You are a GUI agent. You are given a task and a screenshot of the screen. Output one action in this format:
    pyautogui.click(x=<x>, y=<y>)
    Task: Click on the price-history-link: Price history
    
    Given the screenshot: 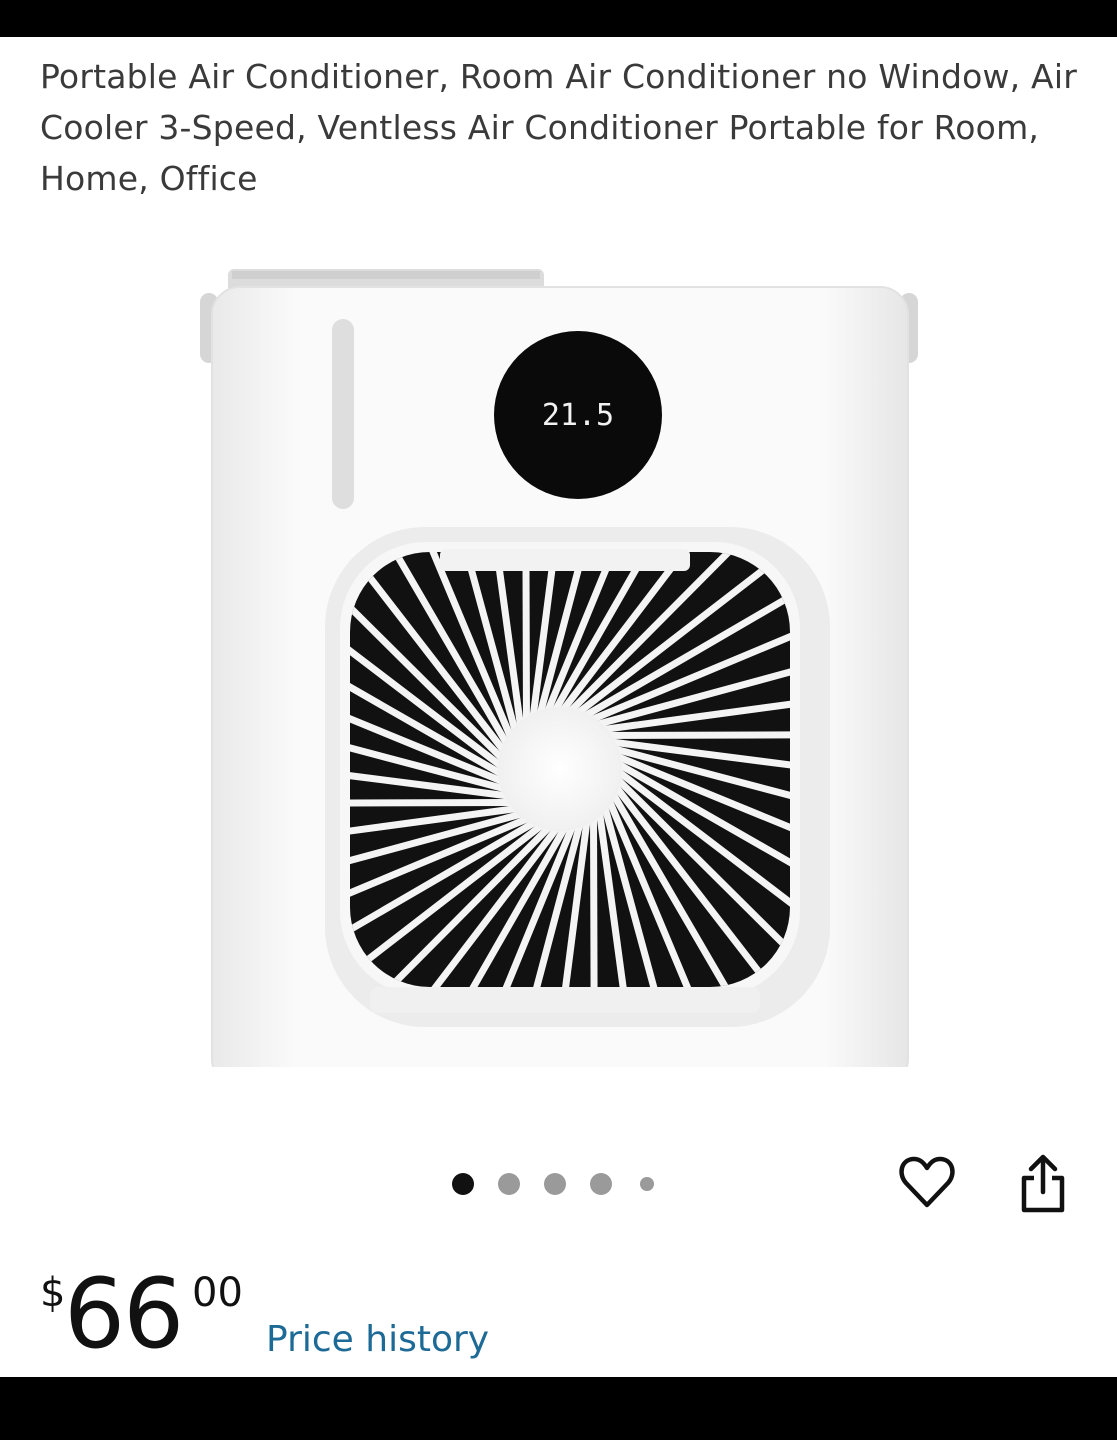 What is the action you would take?
    pyautogui.click(x=377, y=1340)
    